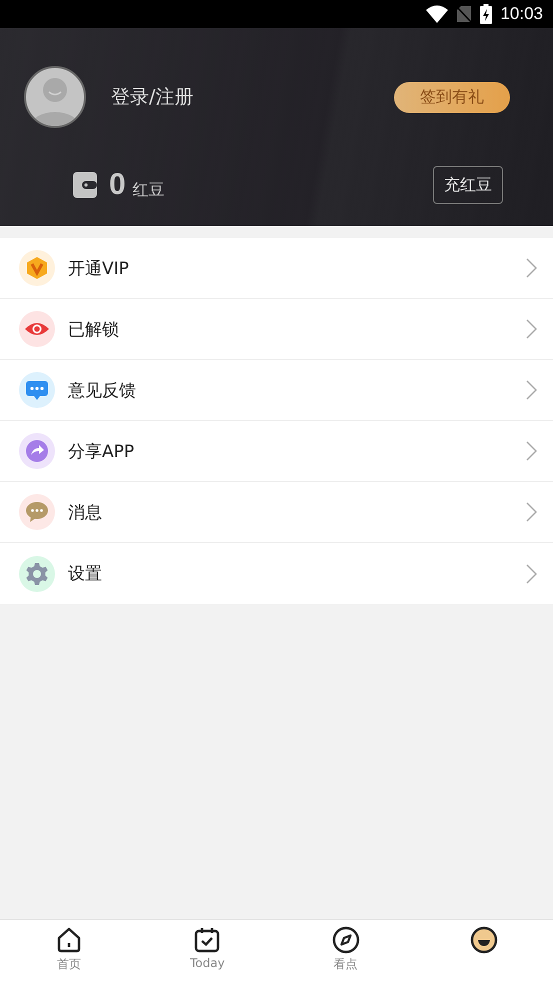  I want to click on menu-item: 开通VIP, so click(276, 268).